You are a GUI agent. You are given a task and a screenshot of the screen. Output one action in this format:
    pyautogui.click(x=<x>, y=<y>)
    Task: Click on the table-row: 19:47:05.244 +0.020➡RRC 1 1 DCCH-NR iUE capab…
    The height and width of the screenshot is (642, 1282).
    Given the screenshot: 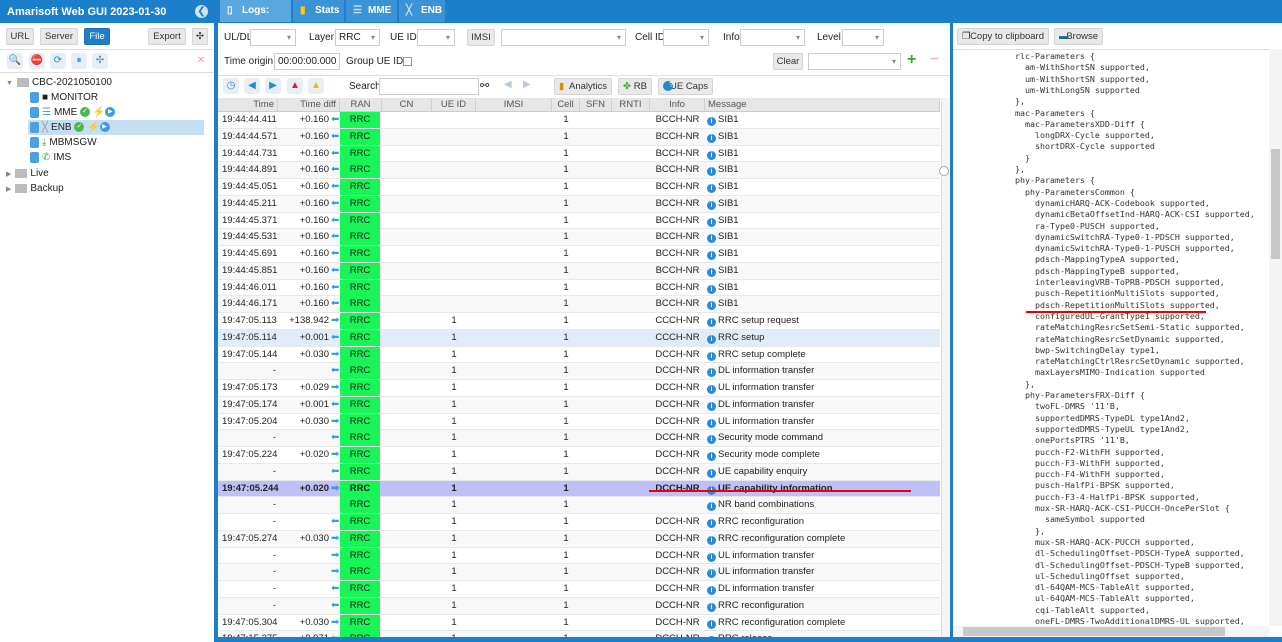 What is the action you would take?
    pyautogui.click(x=579, y=489)
    